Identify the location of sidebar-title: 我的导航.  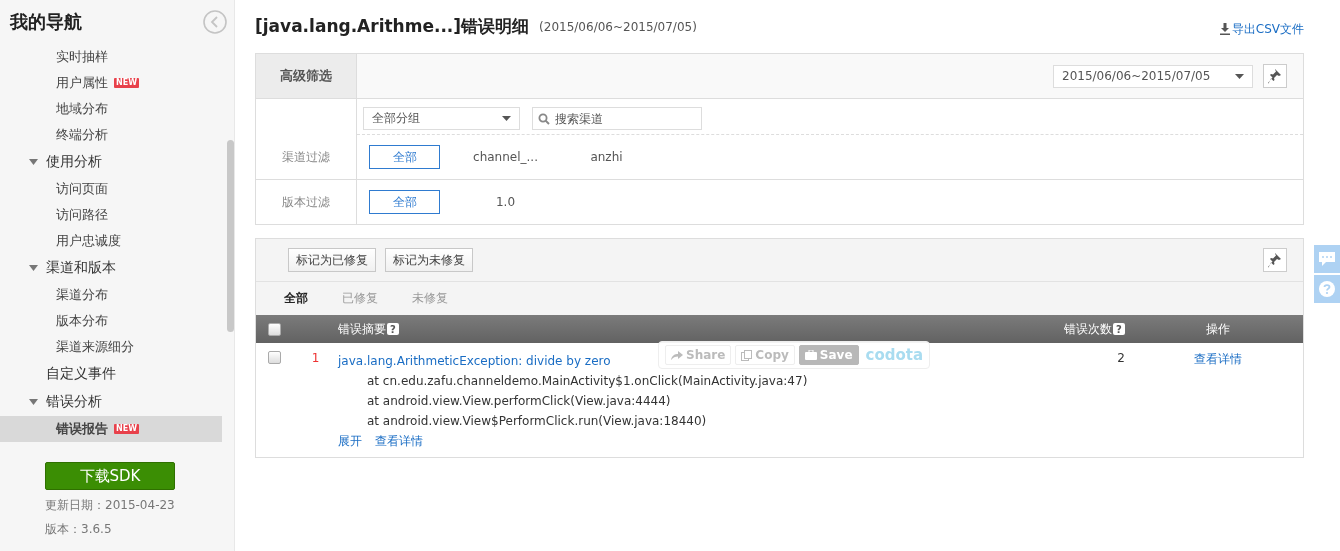
(46, 22).